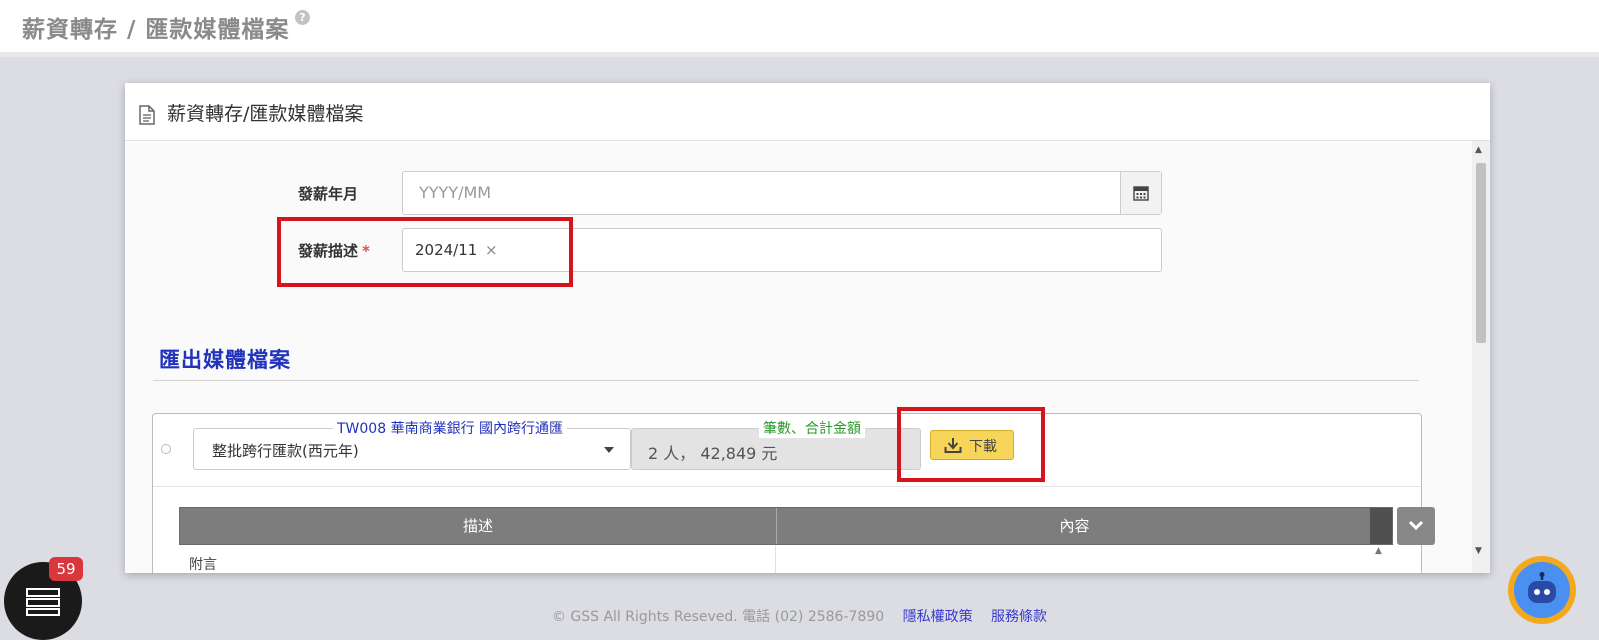 This screenshot has height=640, width=1599. What do you see at coordinates (786, 526) in the screenshot?
I see `table-header: 描述 內容` at bounding box center [786, 526].